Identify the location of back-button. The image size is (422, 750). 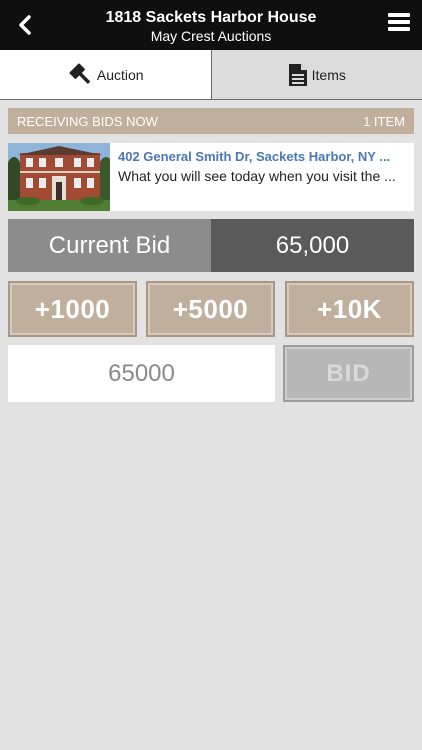
(25, 25).